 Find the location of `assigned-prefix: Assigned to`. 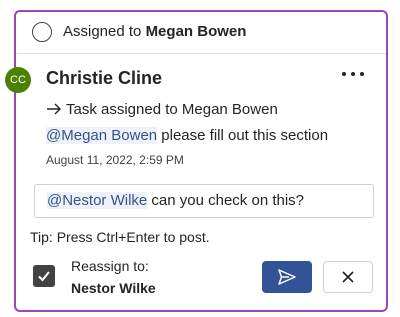

assigned-prefix: Assigned to is located at coordinates (102, 31).